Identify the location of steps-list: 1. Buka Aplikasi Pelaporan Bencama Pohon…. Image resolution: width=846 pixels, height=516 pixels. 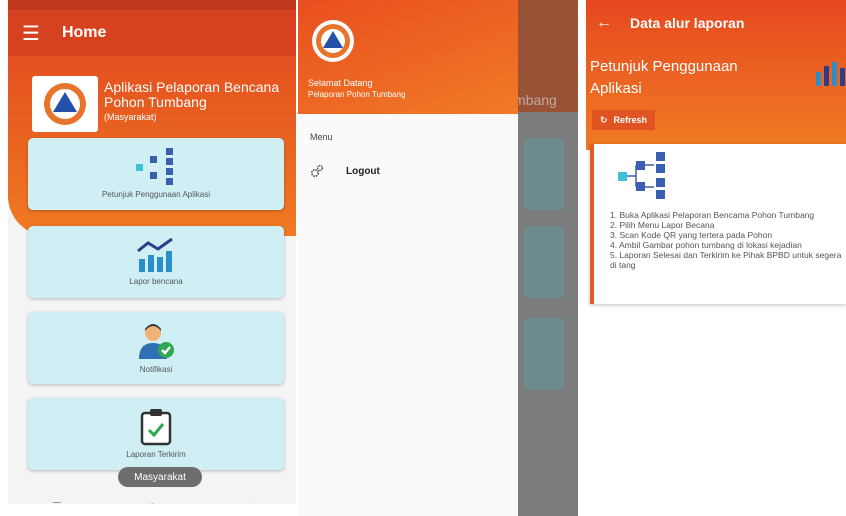
(728, 240).